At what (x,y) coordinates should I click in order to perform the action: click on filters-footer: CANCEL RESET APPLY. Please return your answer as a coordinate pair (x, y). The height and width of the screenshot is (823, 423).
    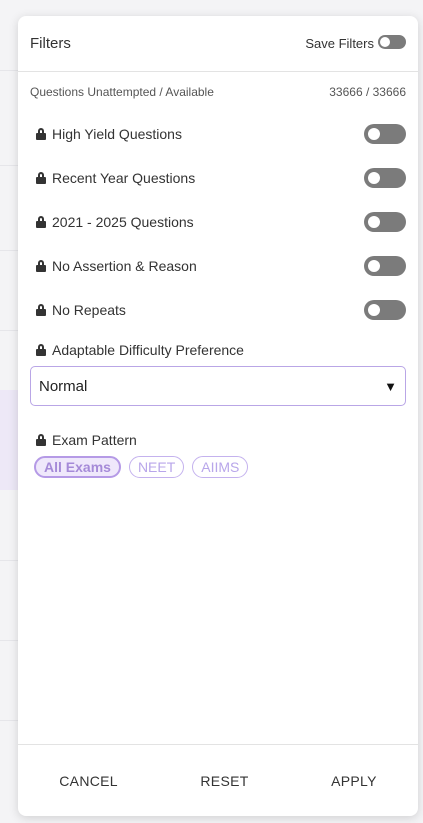
    Looking at the image, I should click on (218, 780).